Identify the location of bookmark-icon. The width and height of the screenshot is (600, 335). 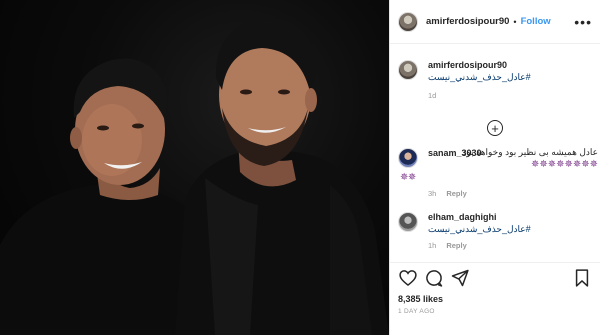
(582, 278).